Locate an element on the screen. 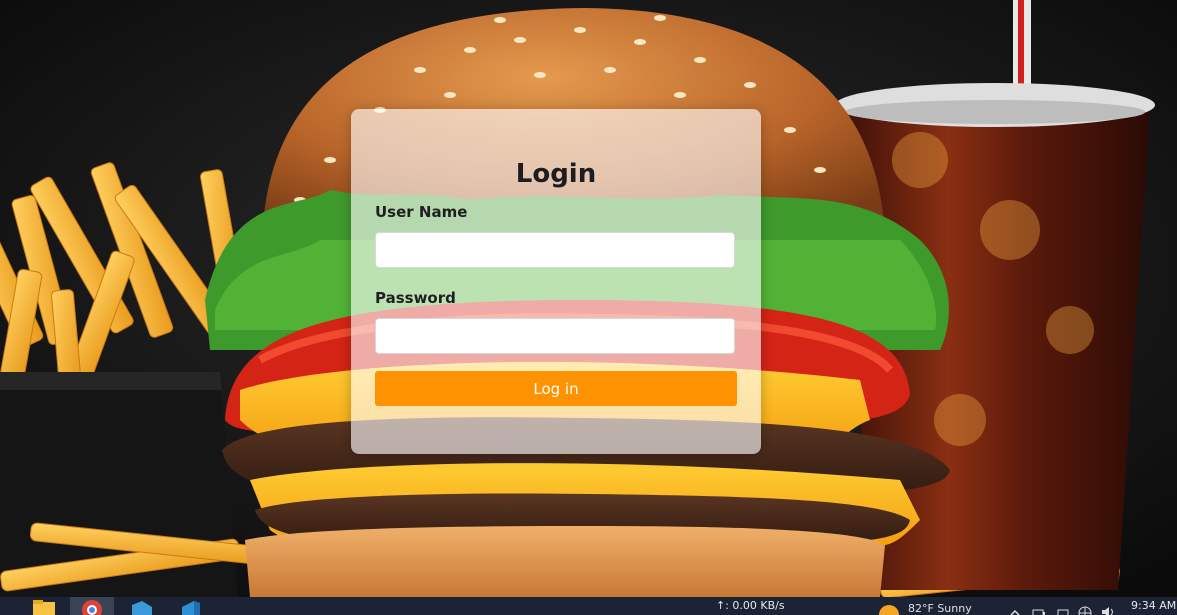 Image resolution: width=1177 pixels, height=615 pixels. network-speed: ↑: 0.00 KB/s is located at coordinates (750, 605).